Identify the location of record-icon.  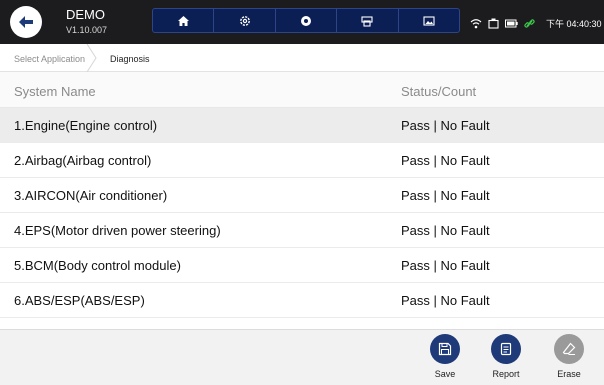
(306, 20).